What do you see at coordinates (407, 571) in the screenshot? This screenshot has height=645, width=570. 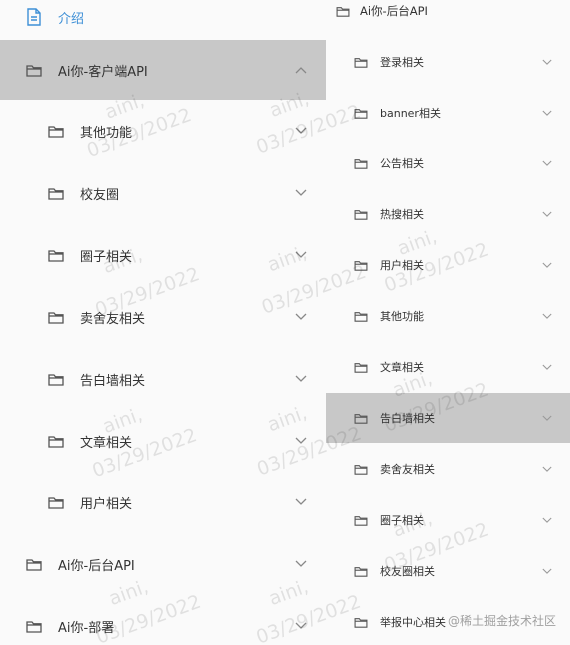 I see `nav-item-label: 校友圈相关` at bounding box center [407, 571].